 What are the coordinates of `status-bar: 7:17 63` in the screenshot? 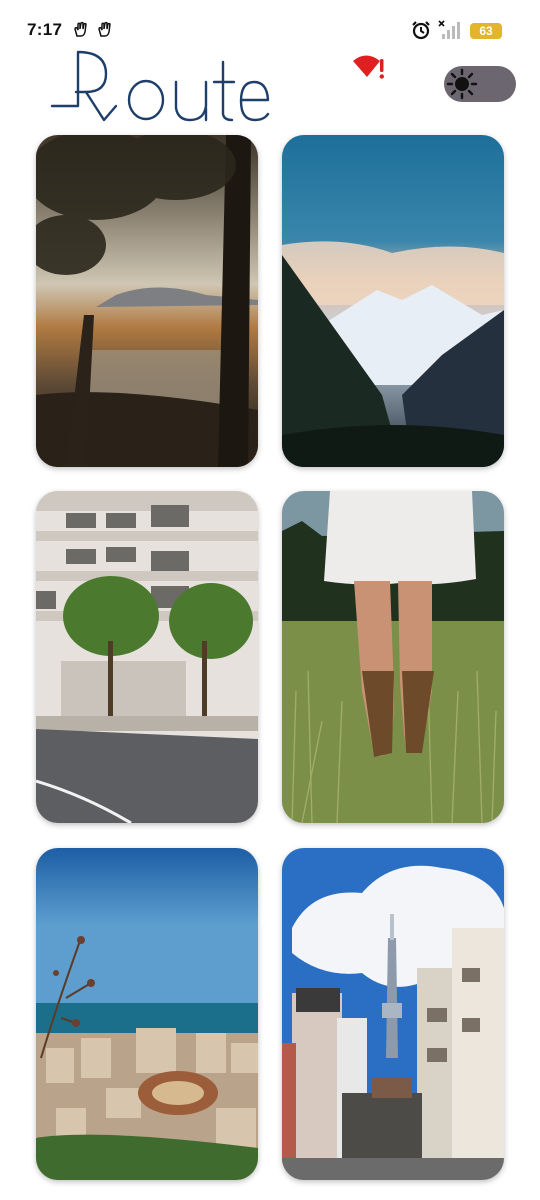 It's located at (270, 23).